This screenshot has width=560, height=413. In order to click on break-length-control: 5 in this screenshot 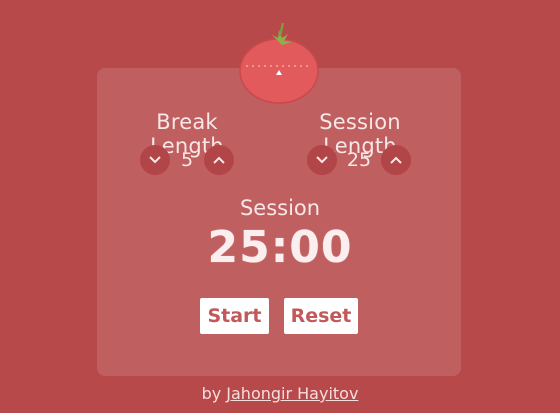, I will do `click(187, 160)`.